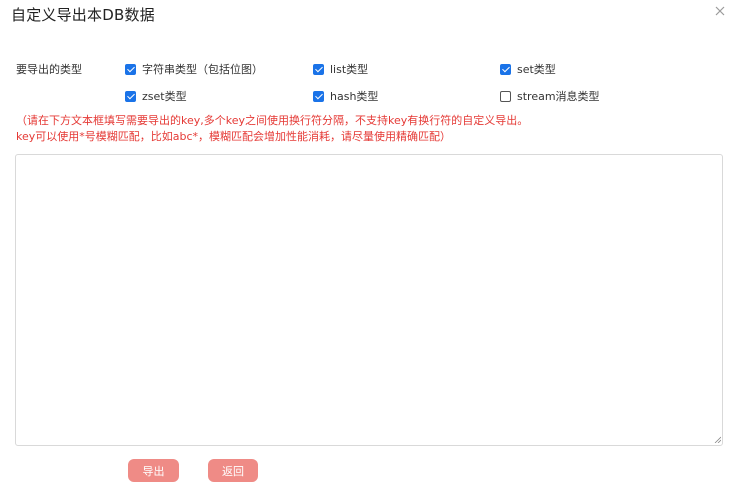  Describe the element at coordinates (164, 96) in the screenshot. I see `checkbox-label: zset类型` at that location.